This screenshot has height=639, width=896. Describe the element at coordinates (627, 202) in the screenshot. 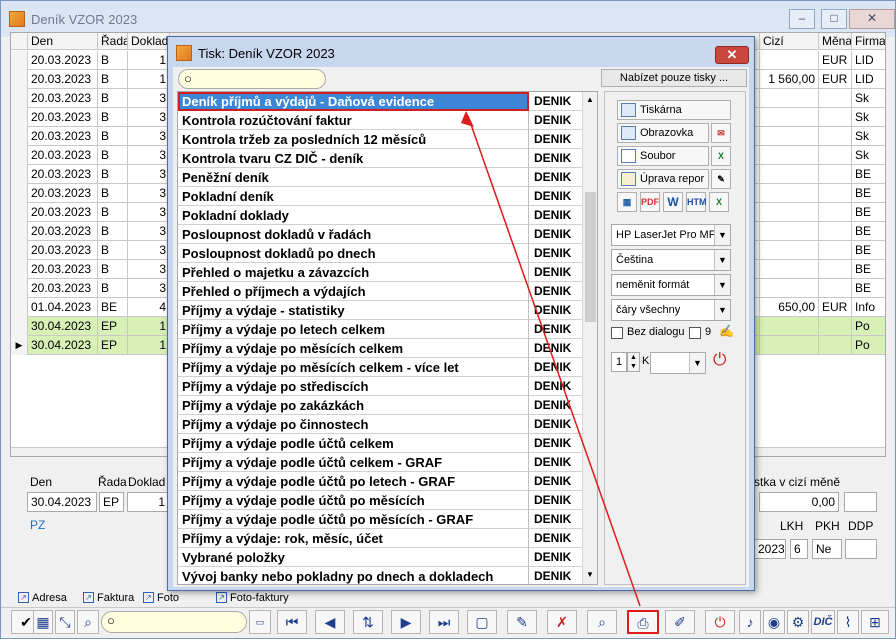

I see `calc-icon: ▦` at that location.